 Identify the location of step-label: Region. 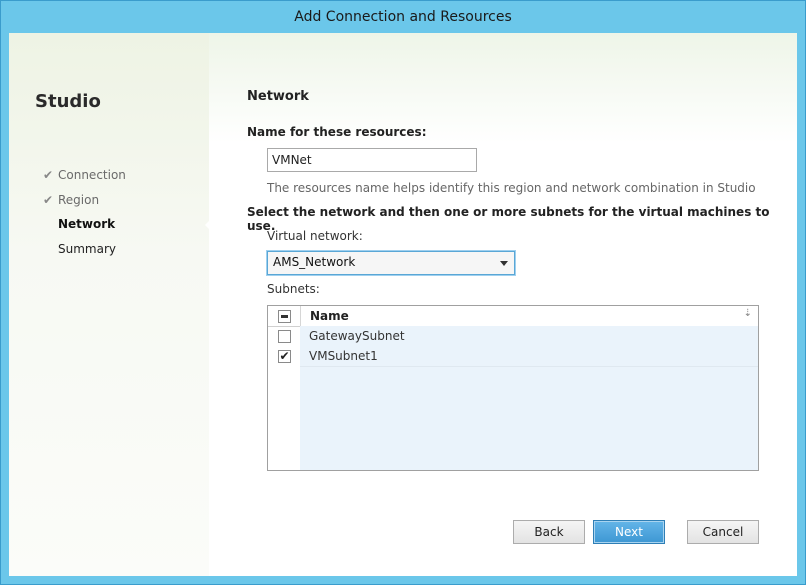
(79, 199).